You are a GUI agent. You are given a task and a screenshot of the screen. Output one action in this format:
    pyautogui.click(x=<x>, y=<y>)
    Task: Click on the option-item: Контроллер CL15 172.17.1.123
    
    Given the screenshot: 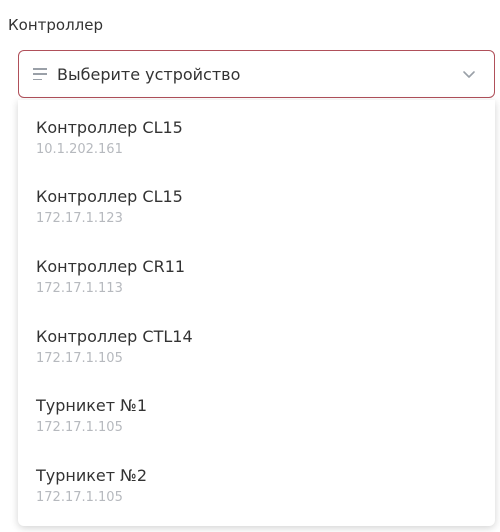 What is the action you would take?
    pyautogui.click(x=256, y=203)
    